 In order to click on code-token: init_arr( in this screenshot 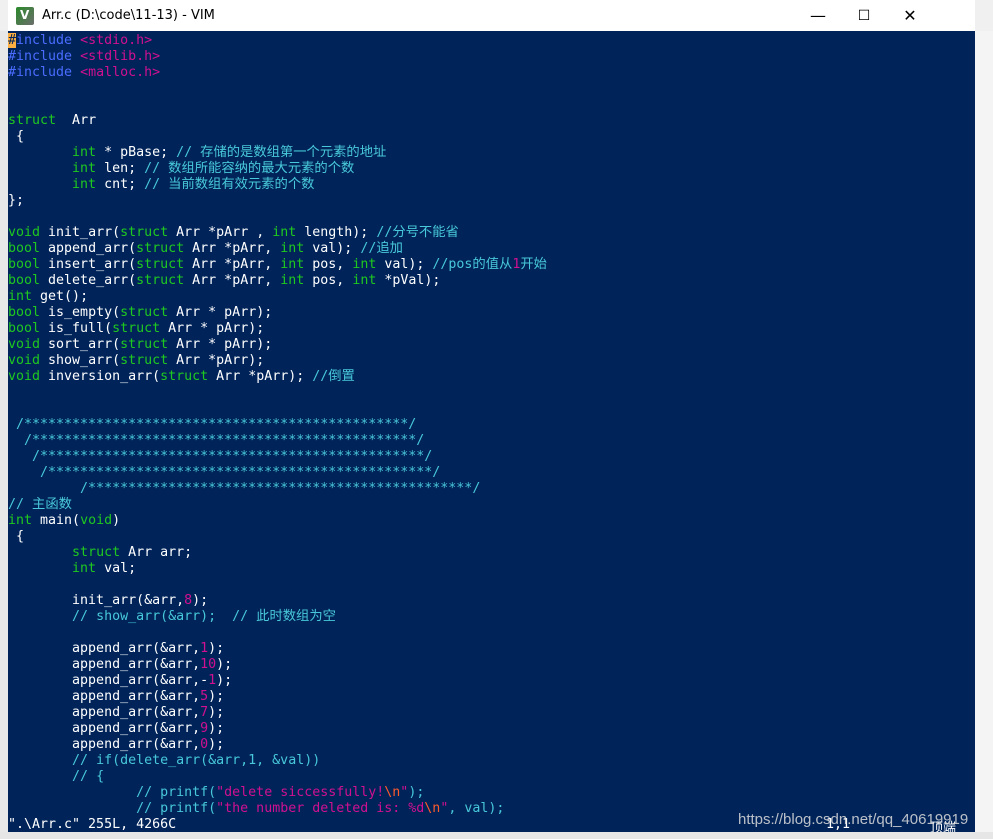, I will do `click(80, 232)`.